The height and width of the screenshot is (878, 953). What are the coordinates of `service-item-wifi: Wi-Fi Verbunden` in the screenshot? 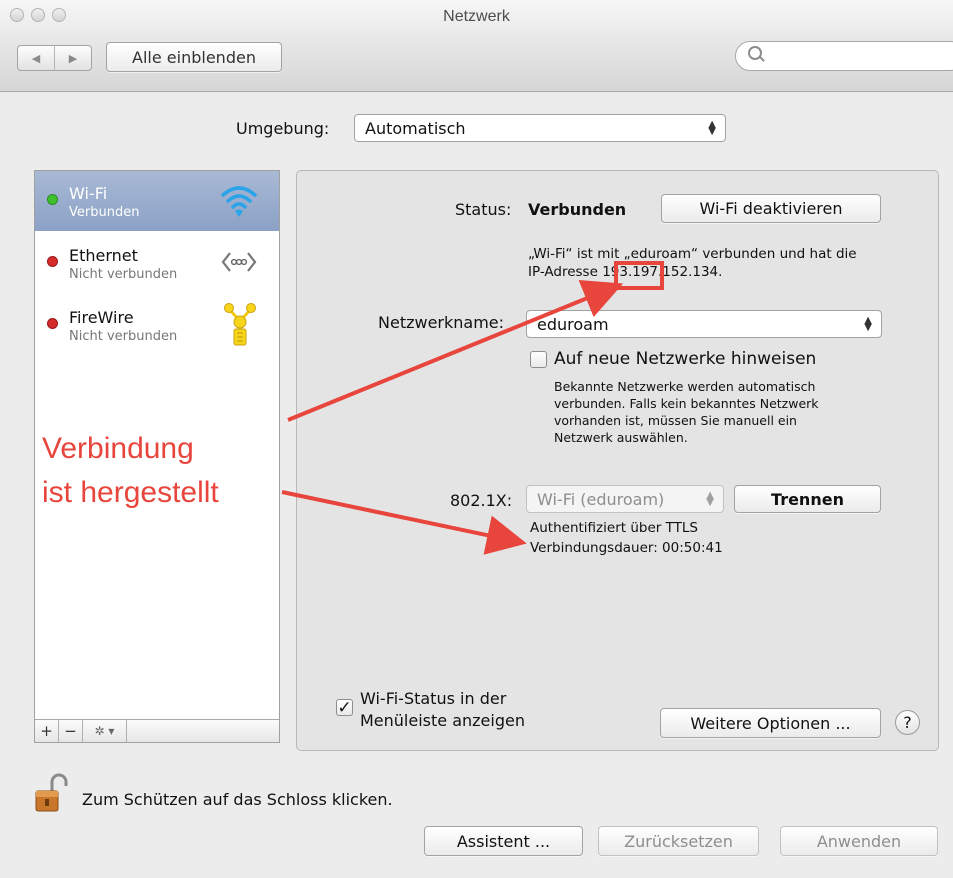 It's located at (157, 201).